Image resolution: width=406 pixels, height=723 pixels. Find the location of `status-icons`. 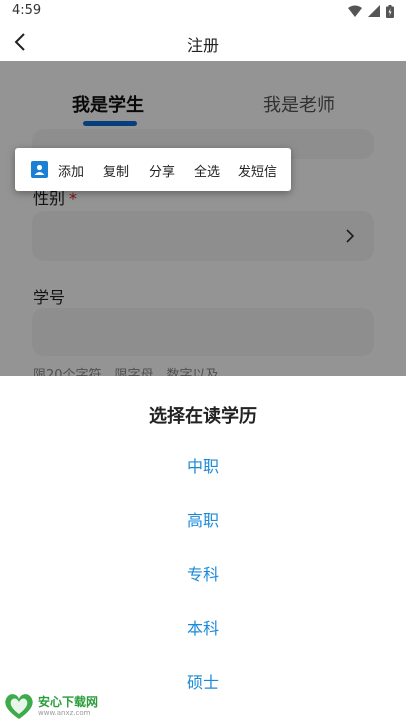

status-icons is located at coordinates (371, 11).